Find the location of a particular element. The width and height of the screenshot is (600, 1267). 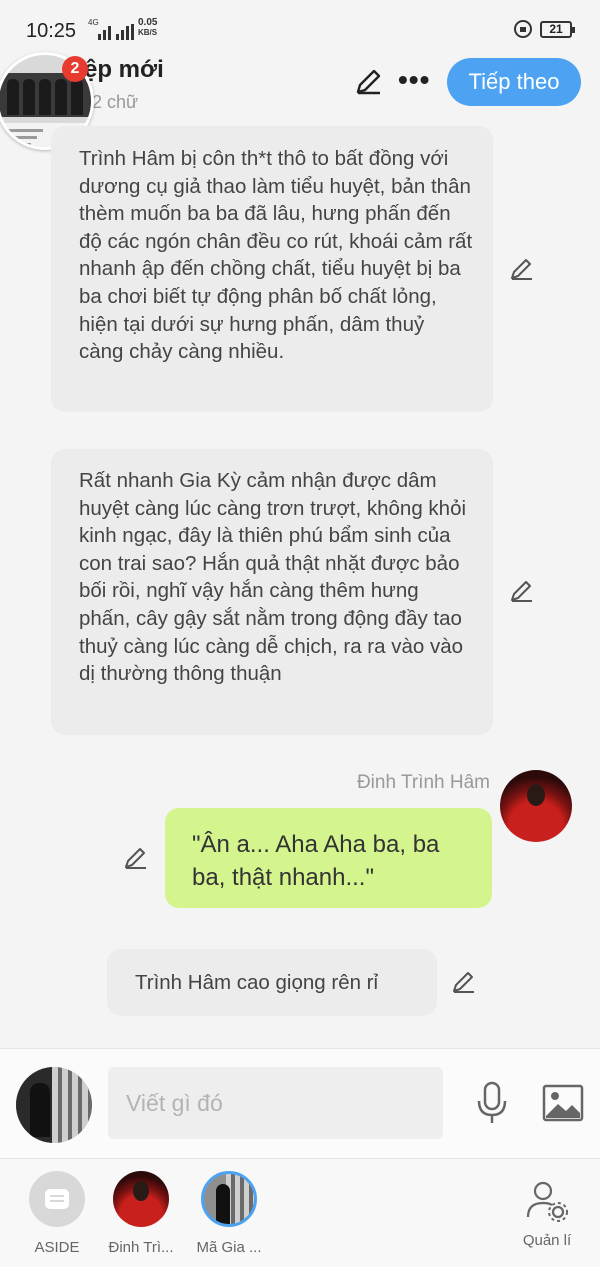

composer: Viết gì đó is located at coordinates (300, 1103).